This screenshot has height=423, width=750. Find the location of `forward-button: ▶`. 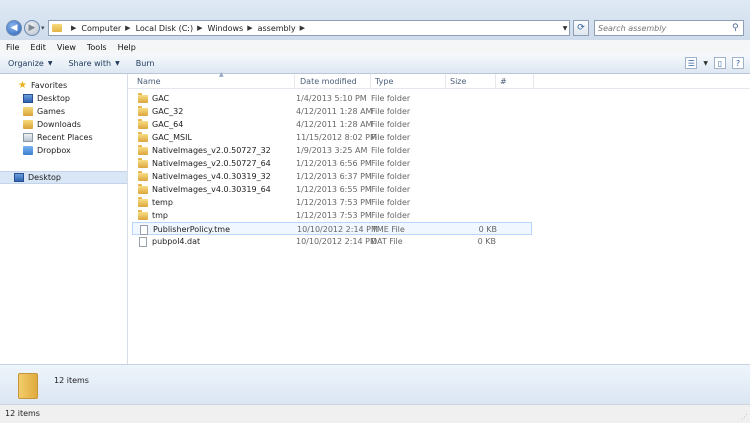

forward-button: ▶ is located at coordinates (32, 28).